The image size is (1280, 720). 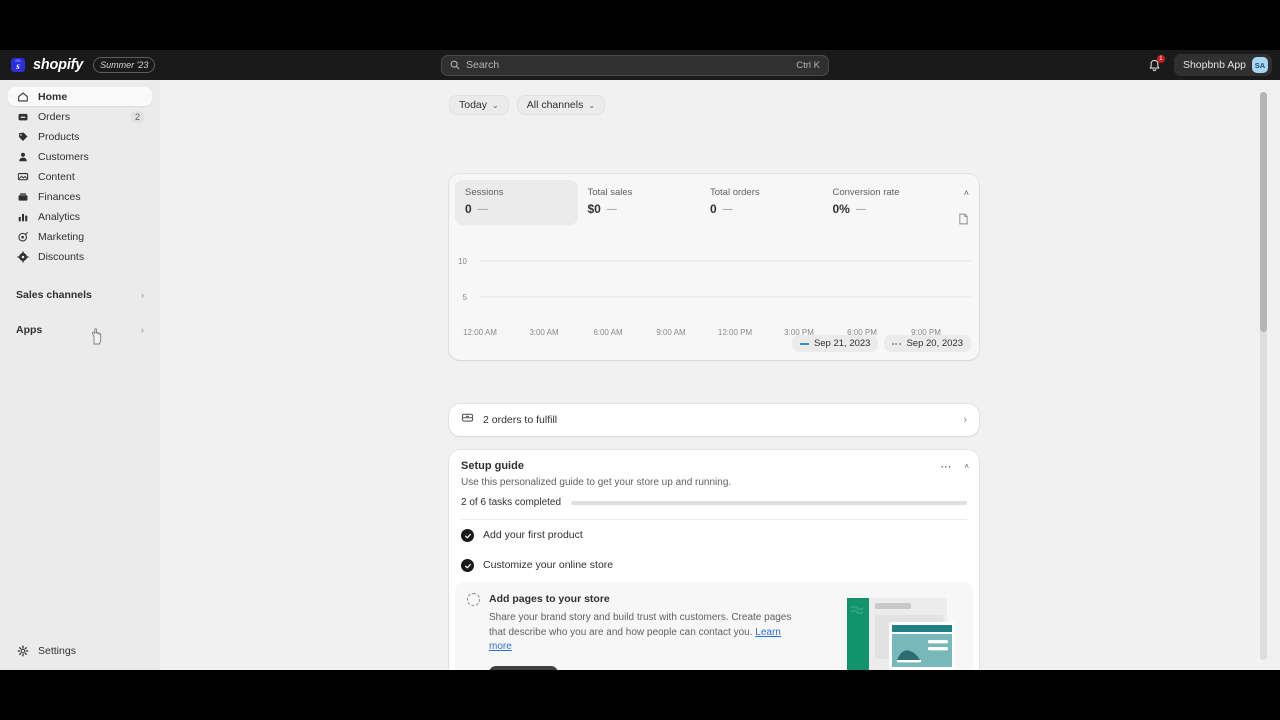 What do you see at coordinates (80, 96) in the screenshot?
I see `sidebar-item-home: Home` at bounding box center [80, 96].